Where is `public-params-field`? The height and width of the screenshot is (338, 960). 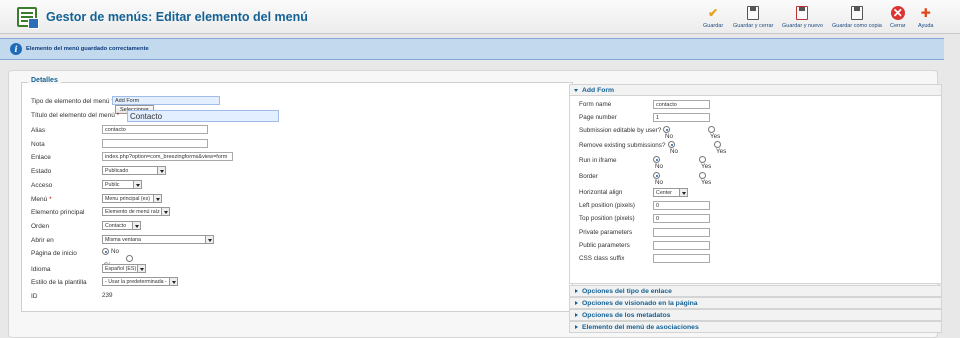
public-params-field is located at coordinates (681, 245).